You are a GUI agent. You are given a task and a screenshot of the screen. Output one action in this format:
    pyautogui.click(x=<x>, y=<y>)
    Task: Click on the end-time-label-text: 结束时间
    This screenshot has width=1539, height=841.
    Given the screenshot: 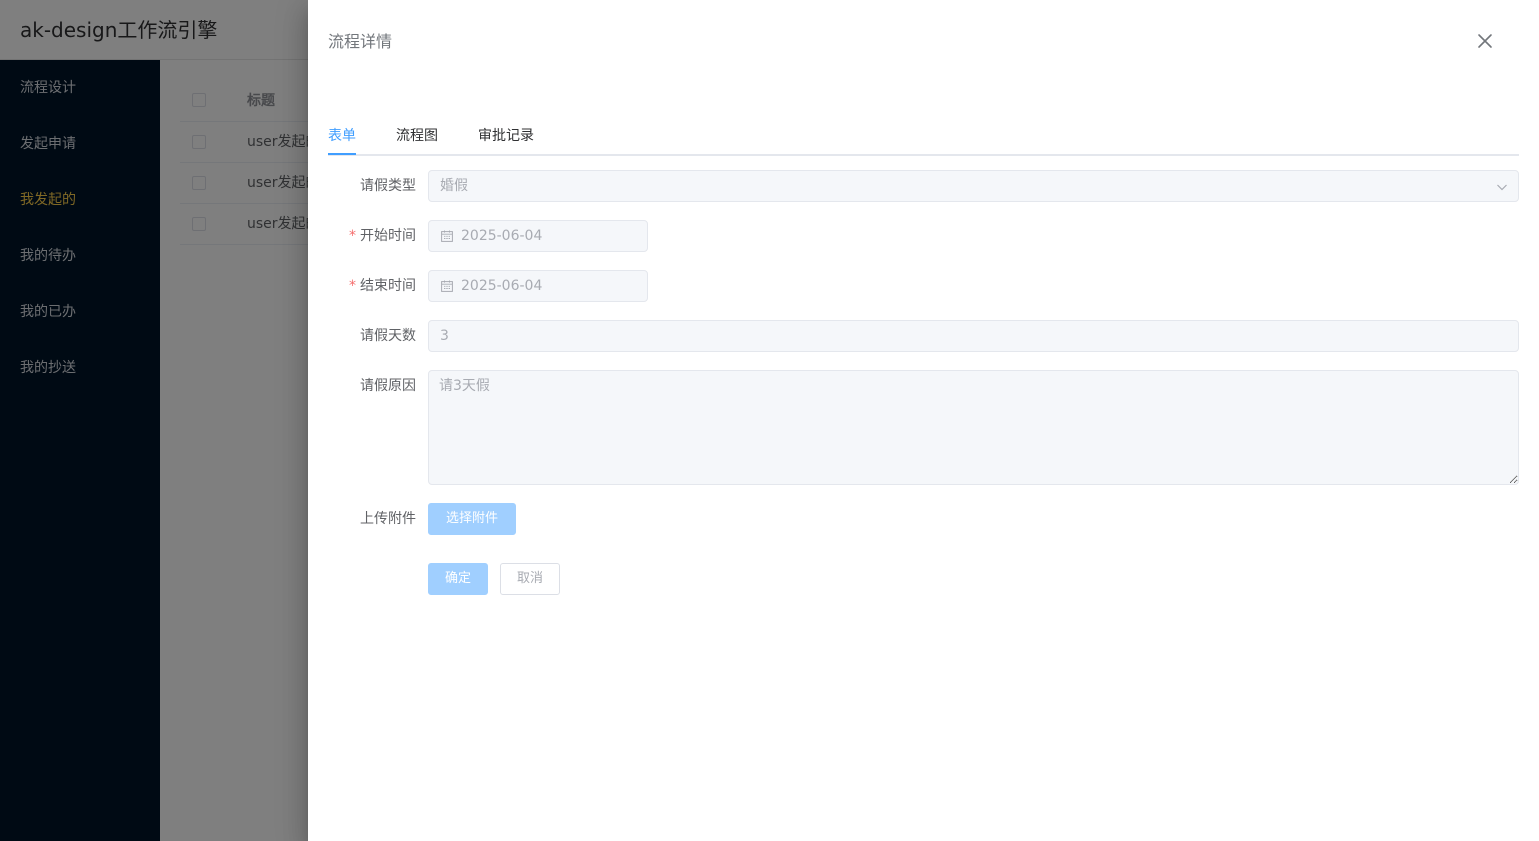 What is the action you would take?
    pyautogui.click(x=388, y=286)
    